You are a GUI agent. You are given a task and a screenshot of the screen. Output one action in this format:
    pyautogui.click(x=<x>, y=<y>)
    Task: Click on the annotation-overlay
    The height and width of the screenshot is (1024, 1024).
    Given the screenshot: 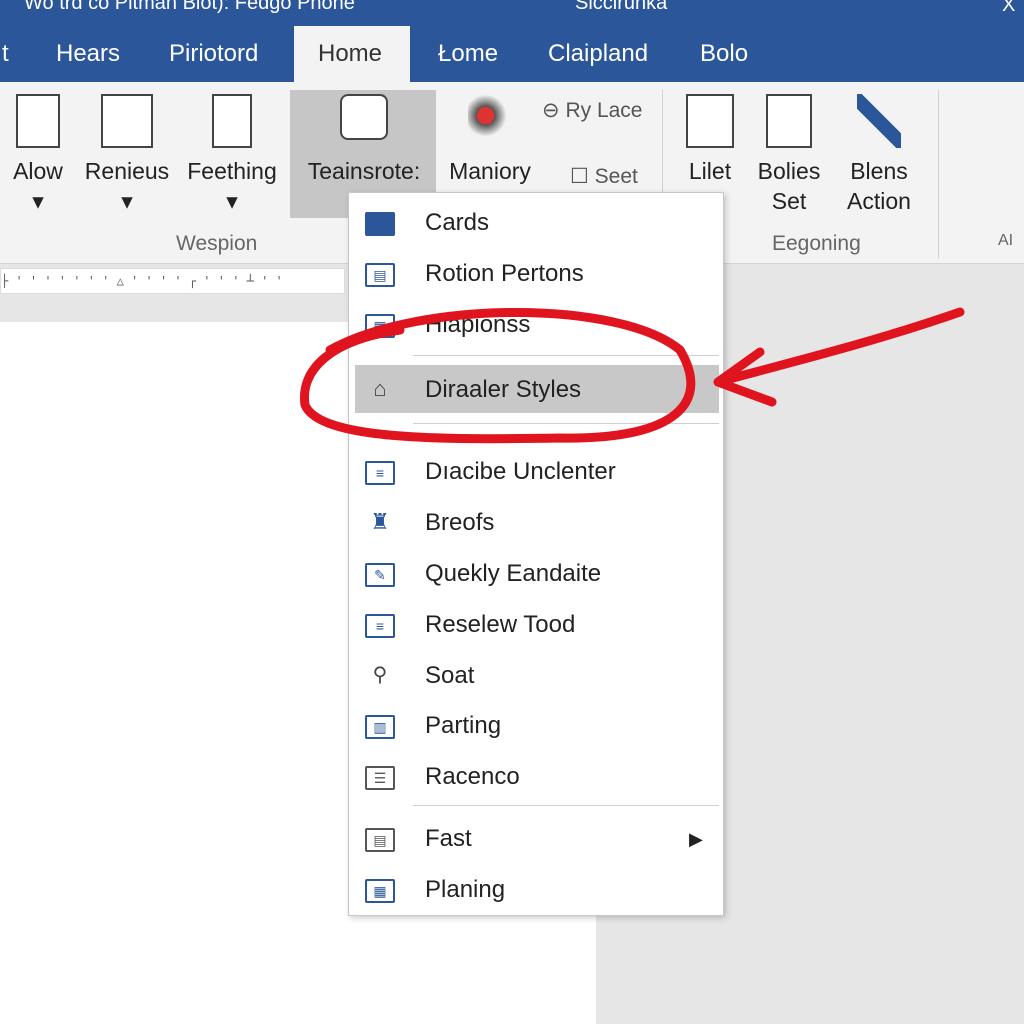 What is the action you would take?
    pyautogui.click(x=632, y=375)
    